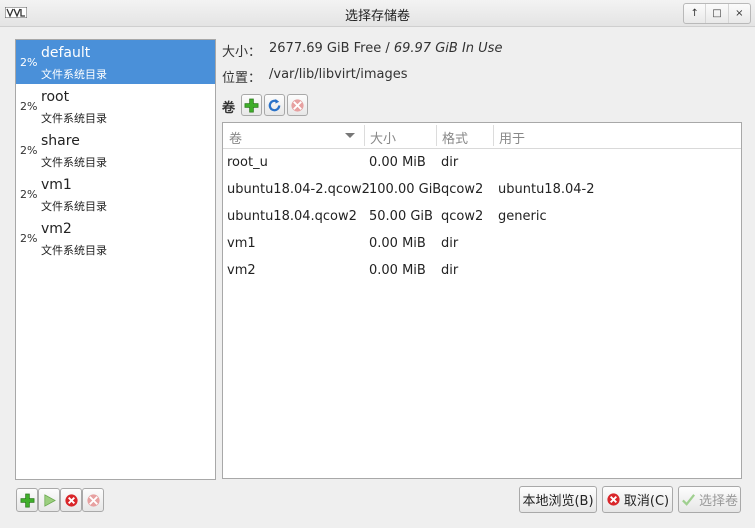 The height and width of the screenshot is (528, 755). What do you see at coordinates (482, 162) in the screenshot?
I see `table-row: root_u 0.00 MiB dir` at bounding box center [482, 162].